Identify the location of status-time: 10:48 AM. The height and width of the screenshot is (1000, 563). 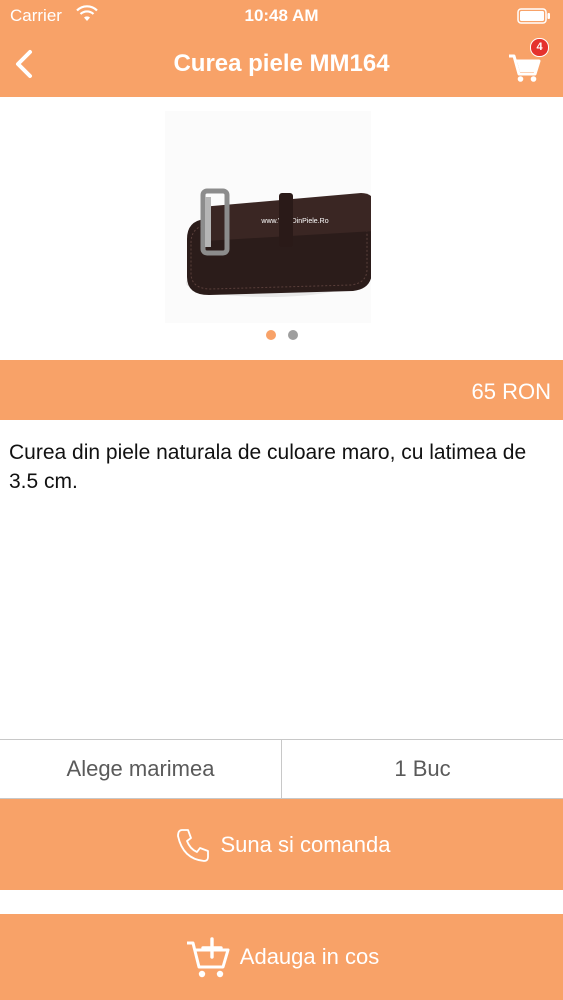
(281, 15).